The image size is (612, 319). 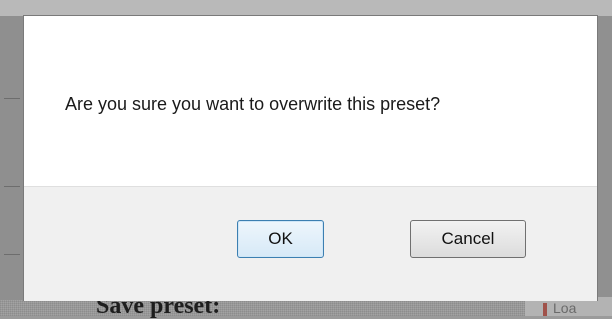 What do you see at coordinates (604, 158) in the screenshot?
I see `background-right-panel` at bounding box center [604, 158].